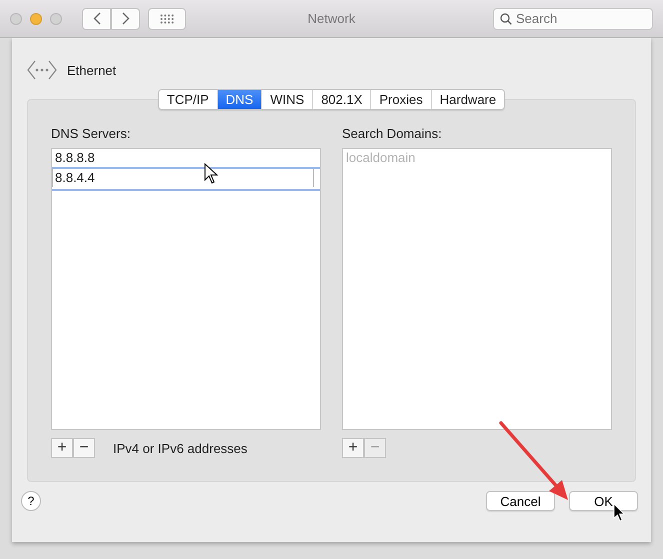 The image size is (663, 559). What do you see at coordinates (341, 99) in the screenshot?
I see `tab: 802.1X` at bounding box center [341, 99].